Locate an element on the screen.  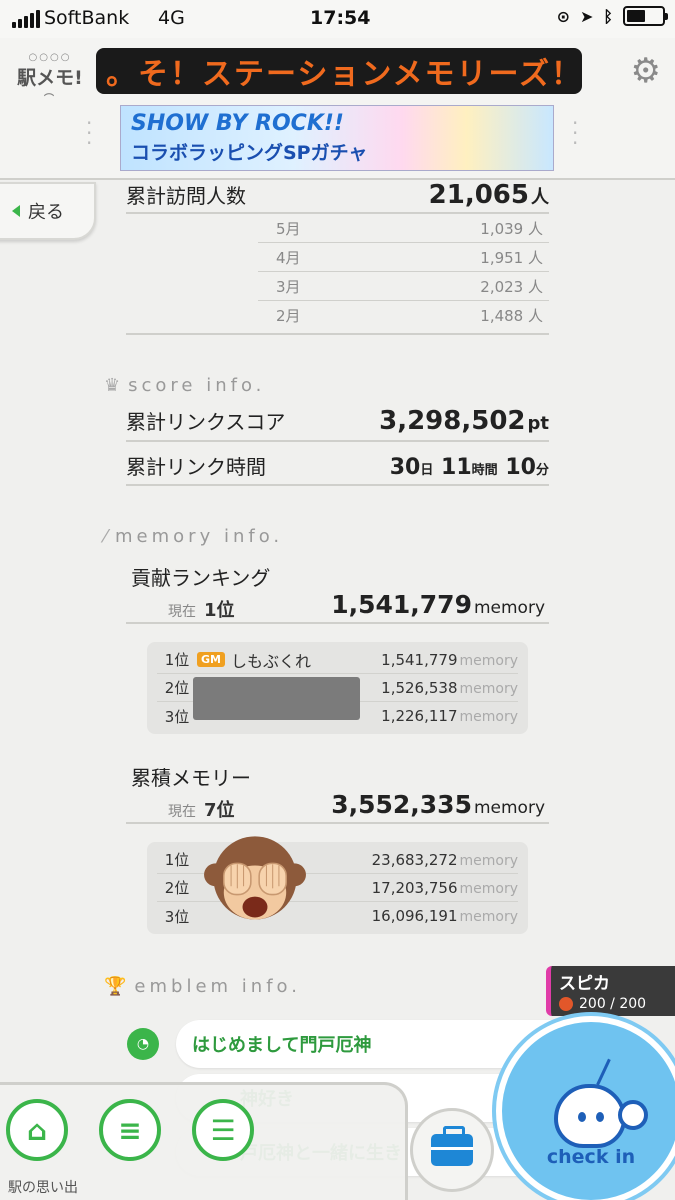
visitors-month-row: 2月 1,488 人 is located at coordinates (403, 314).